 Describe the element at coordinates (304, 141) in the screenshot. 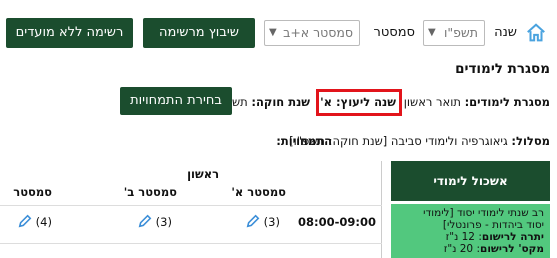

I see `specializations-label: התמחויות:` at that location.